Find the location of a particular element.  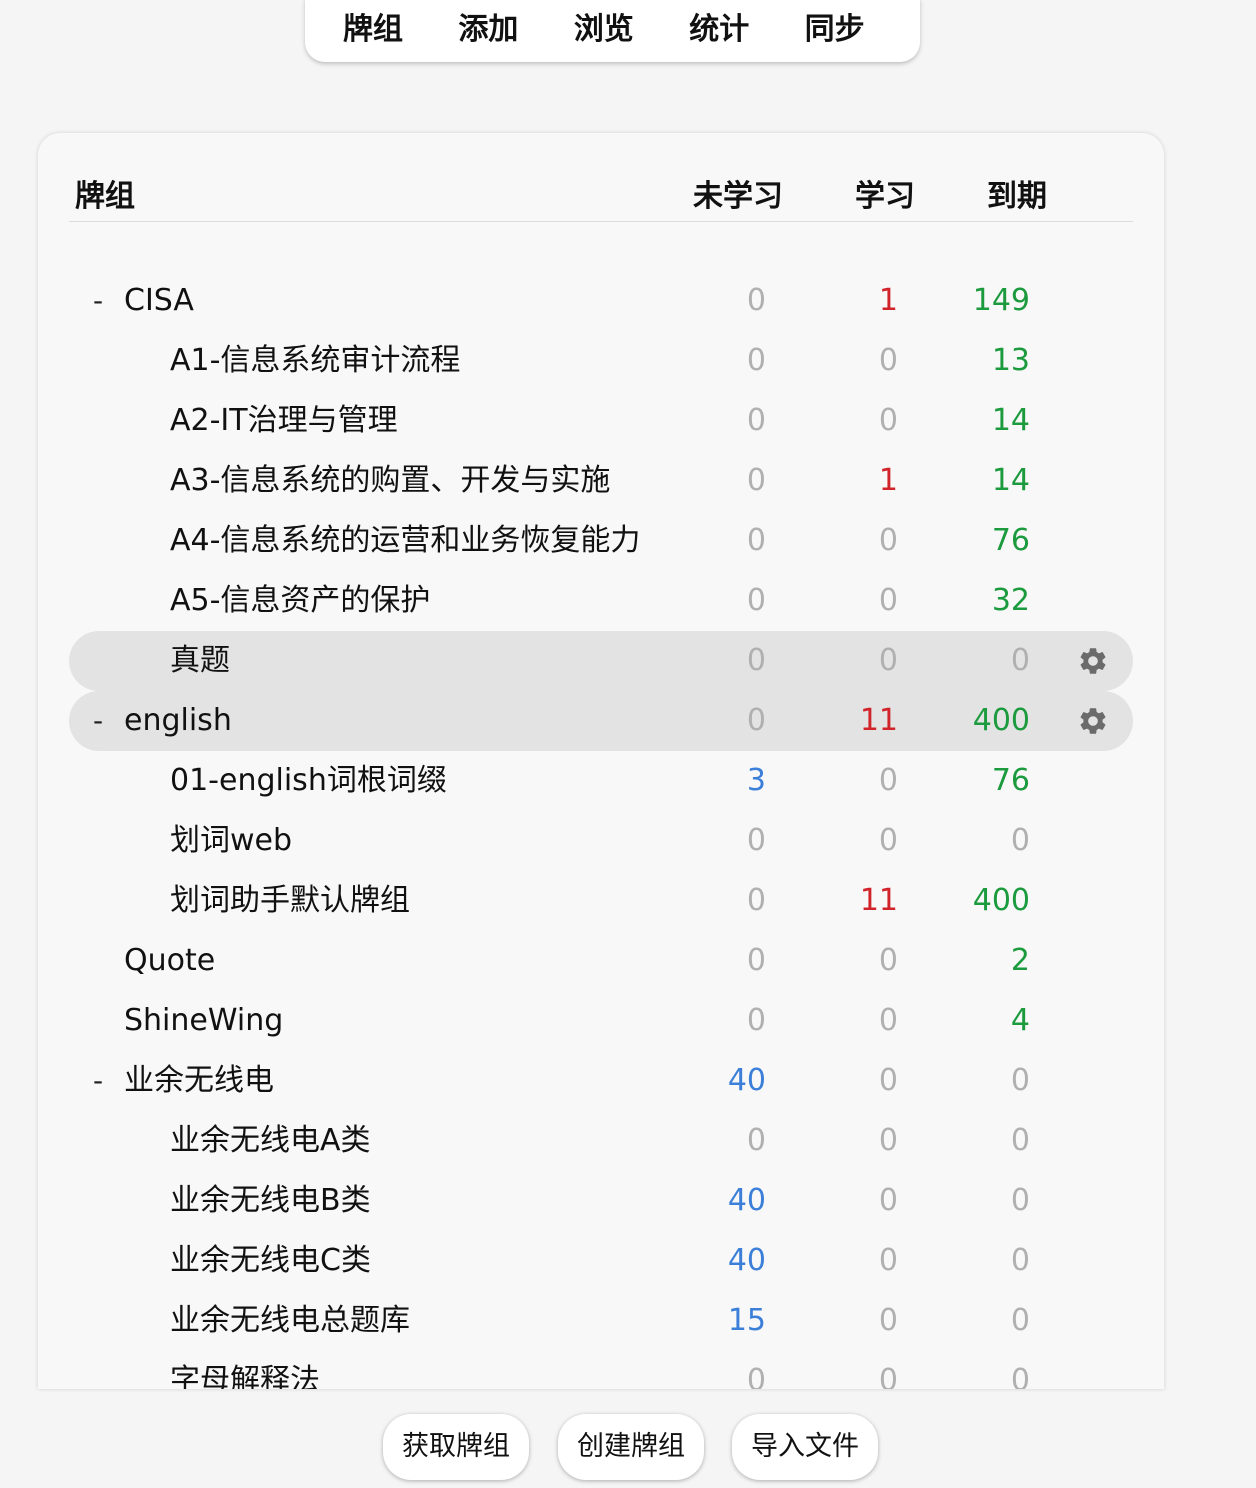

deck-row: A3-信息系统的购置、开发与实施 0 1 14 is located at coordinates (601, 481).